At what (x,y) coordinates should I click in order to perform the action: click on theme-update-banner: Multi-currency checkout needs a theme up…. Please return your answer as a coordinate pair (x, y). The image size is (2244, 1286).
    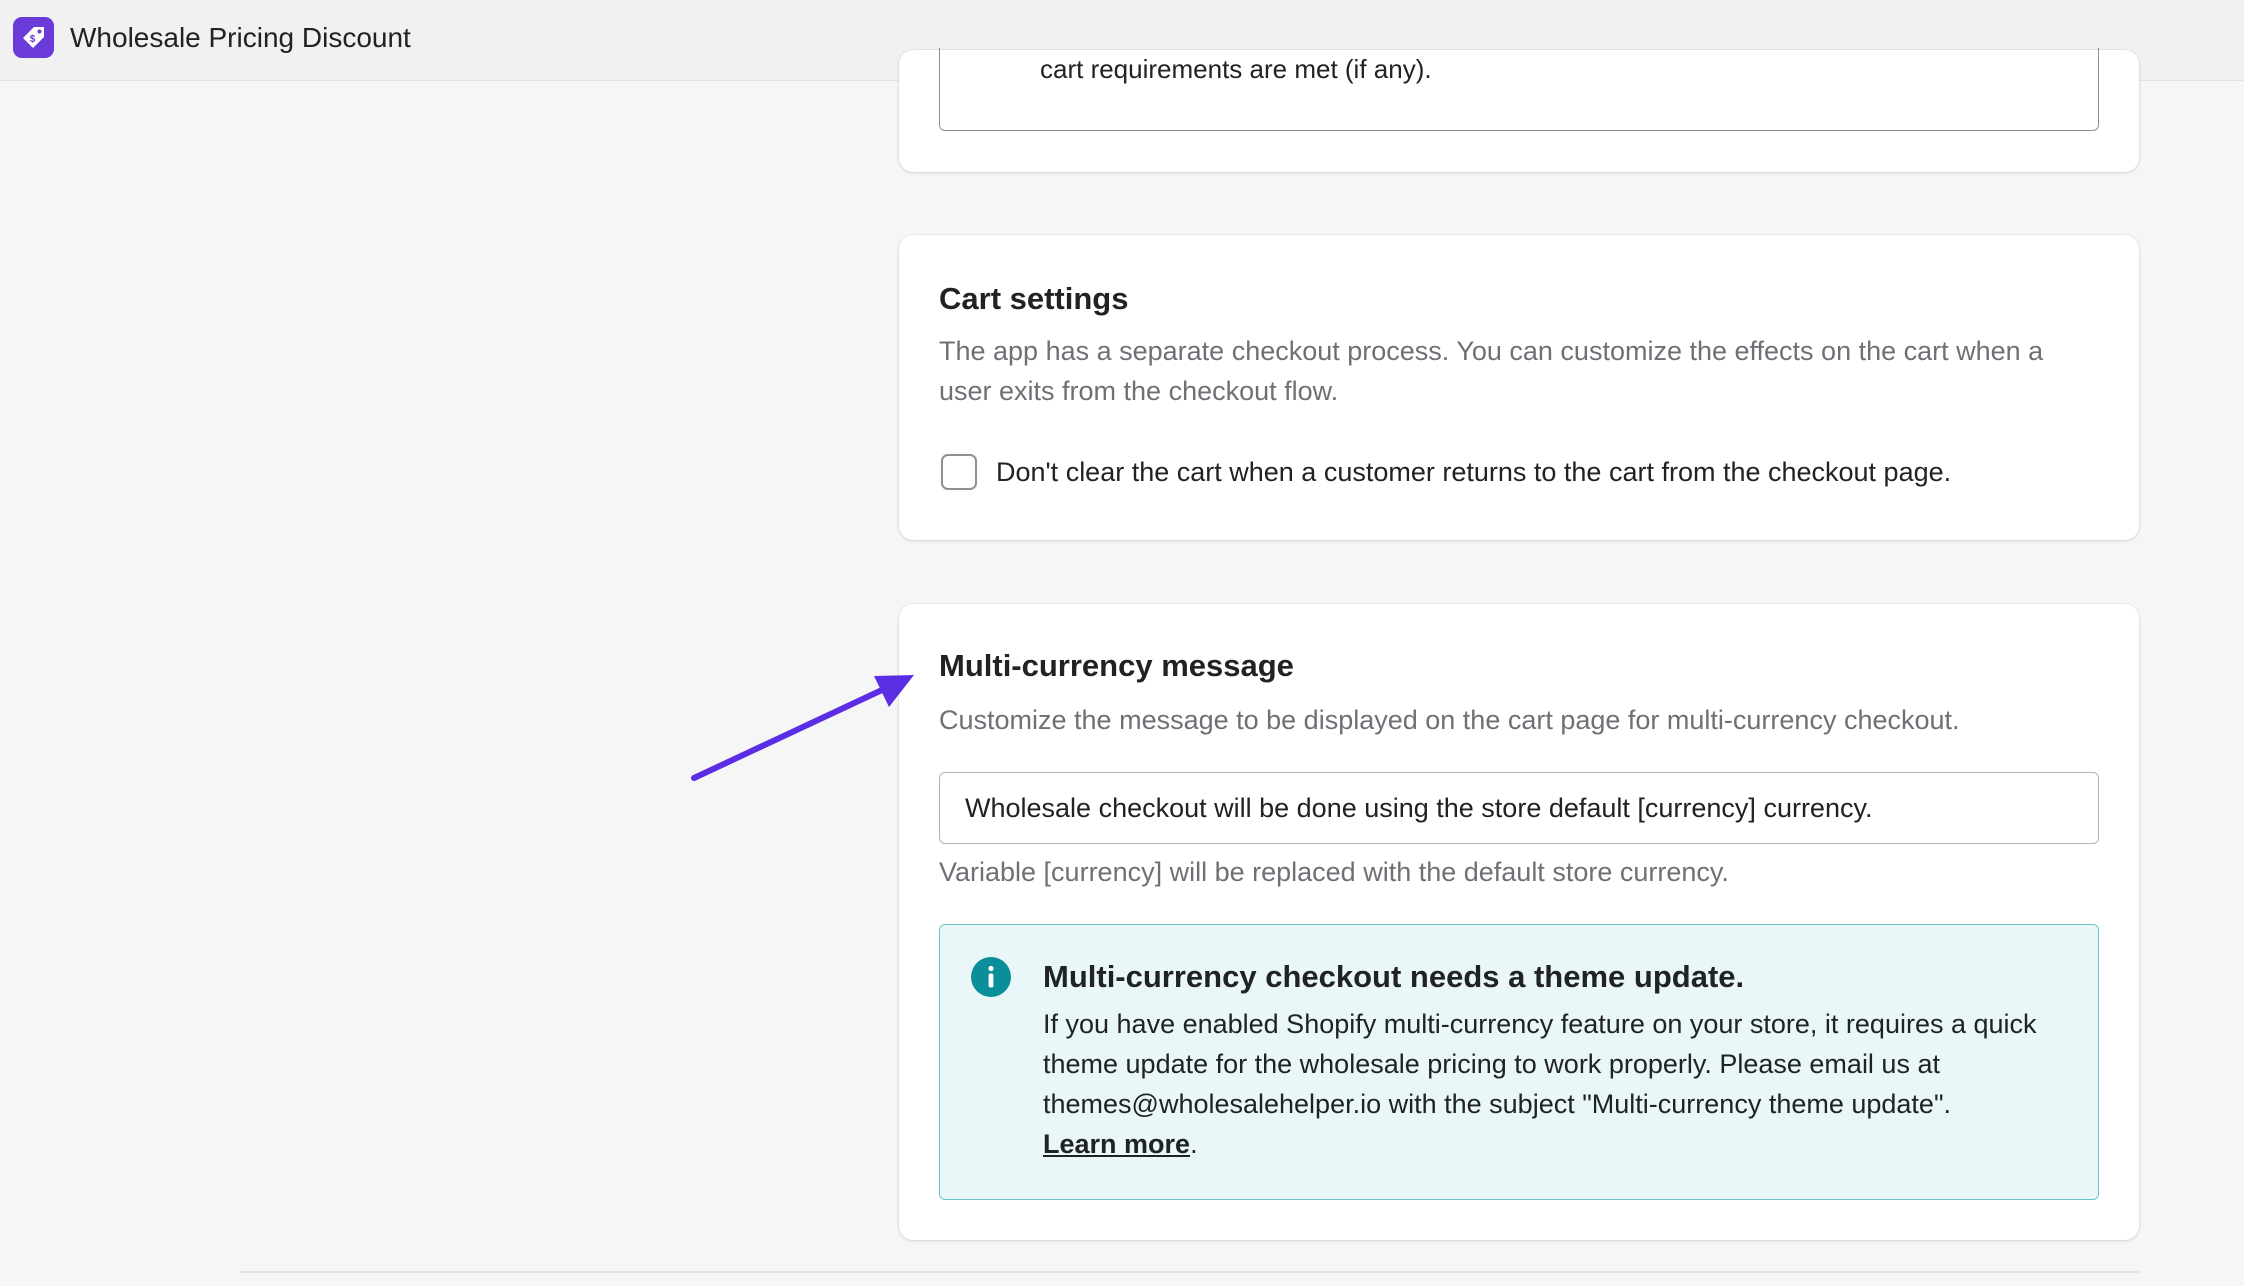
    Looking at the image, I should click on (1519, 1062).